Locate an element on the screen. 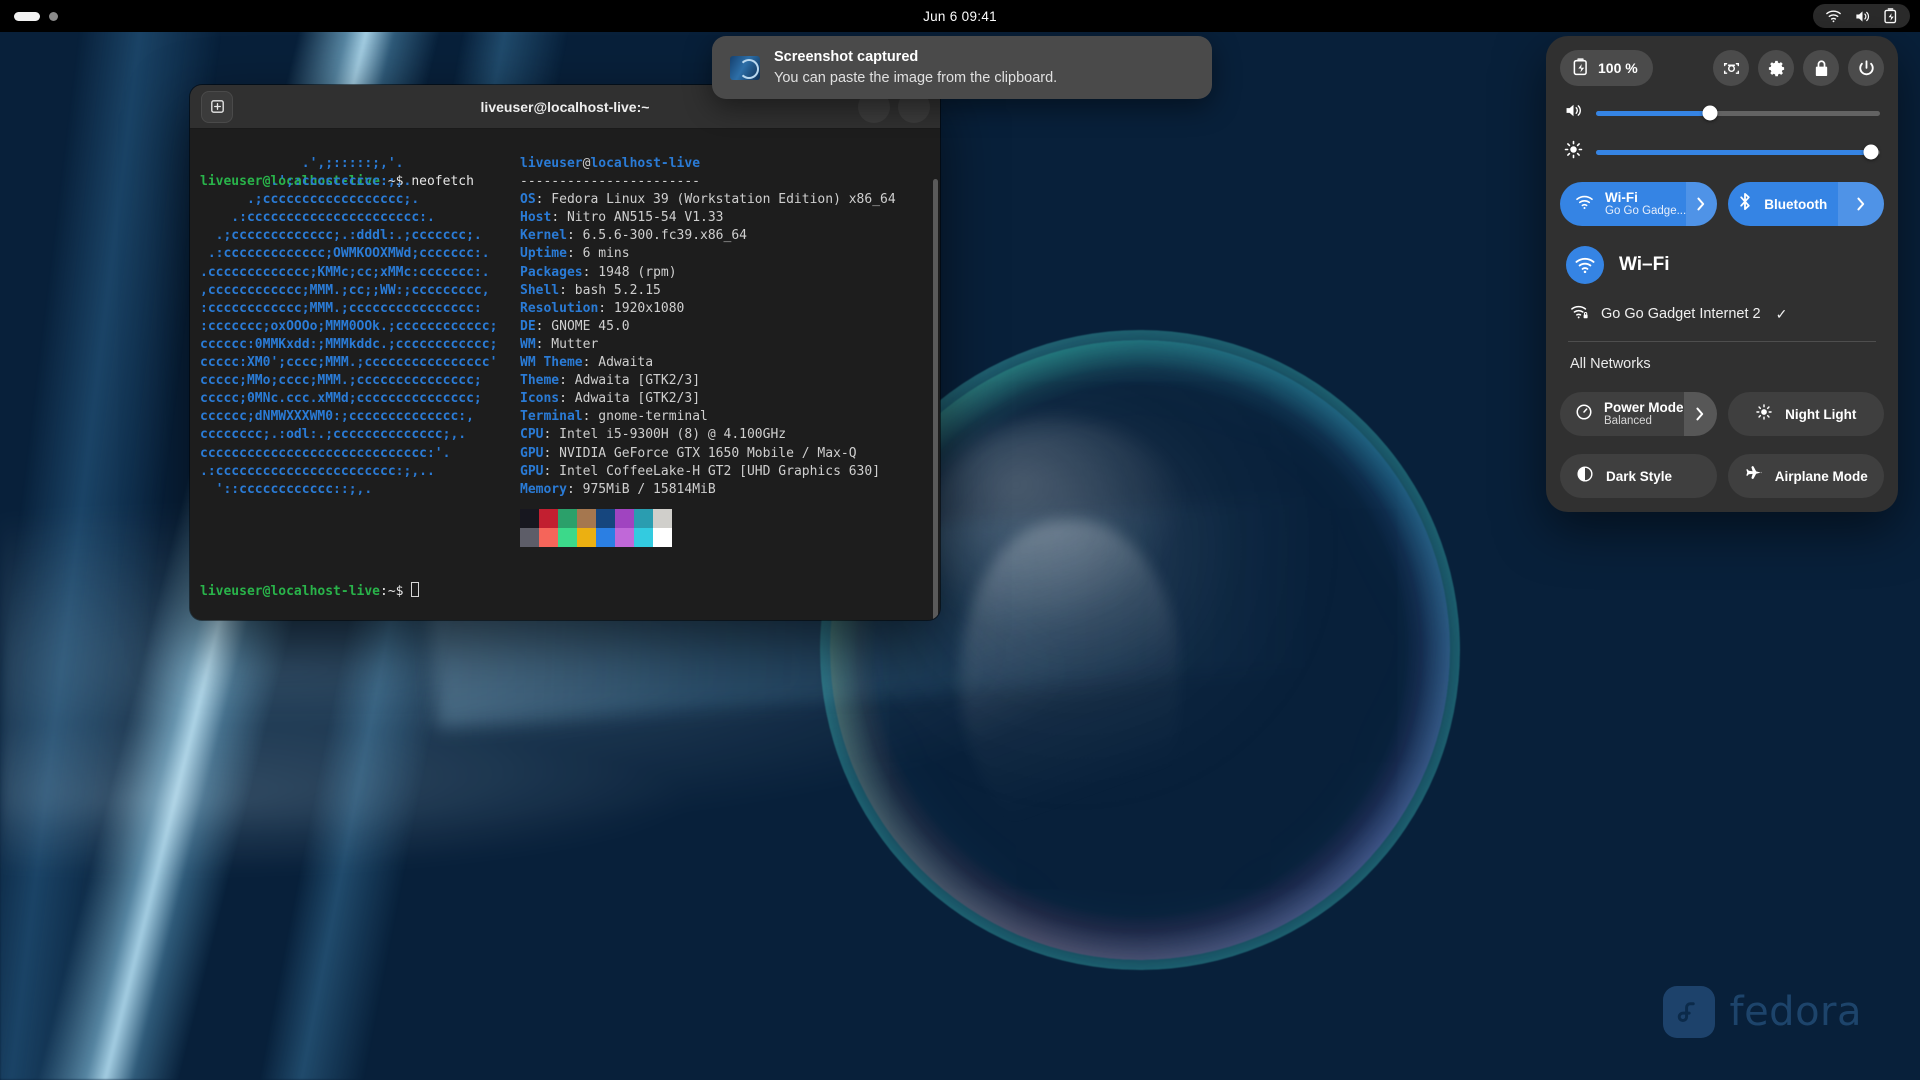 The image size is (1920, 1080). battery-percent-label: 100 % is located at coordinates (1618, 68).